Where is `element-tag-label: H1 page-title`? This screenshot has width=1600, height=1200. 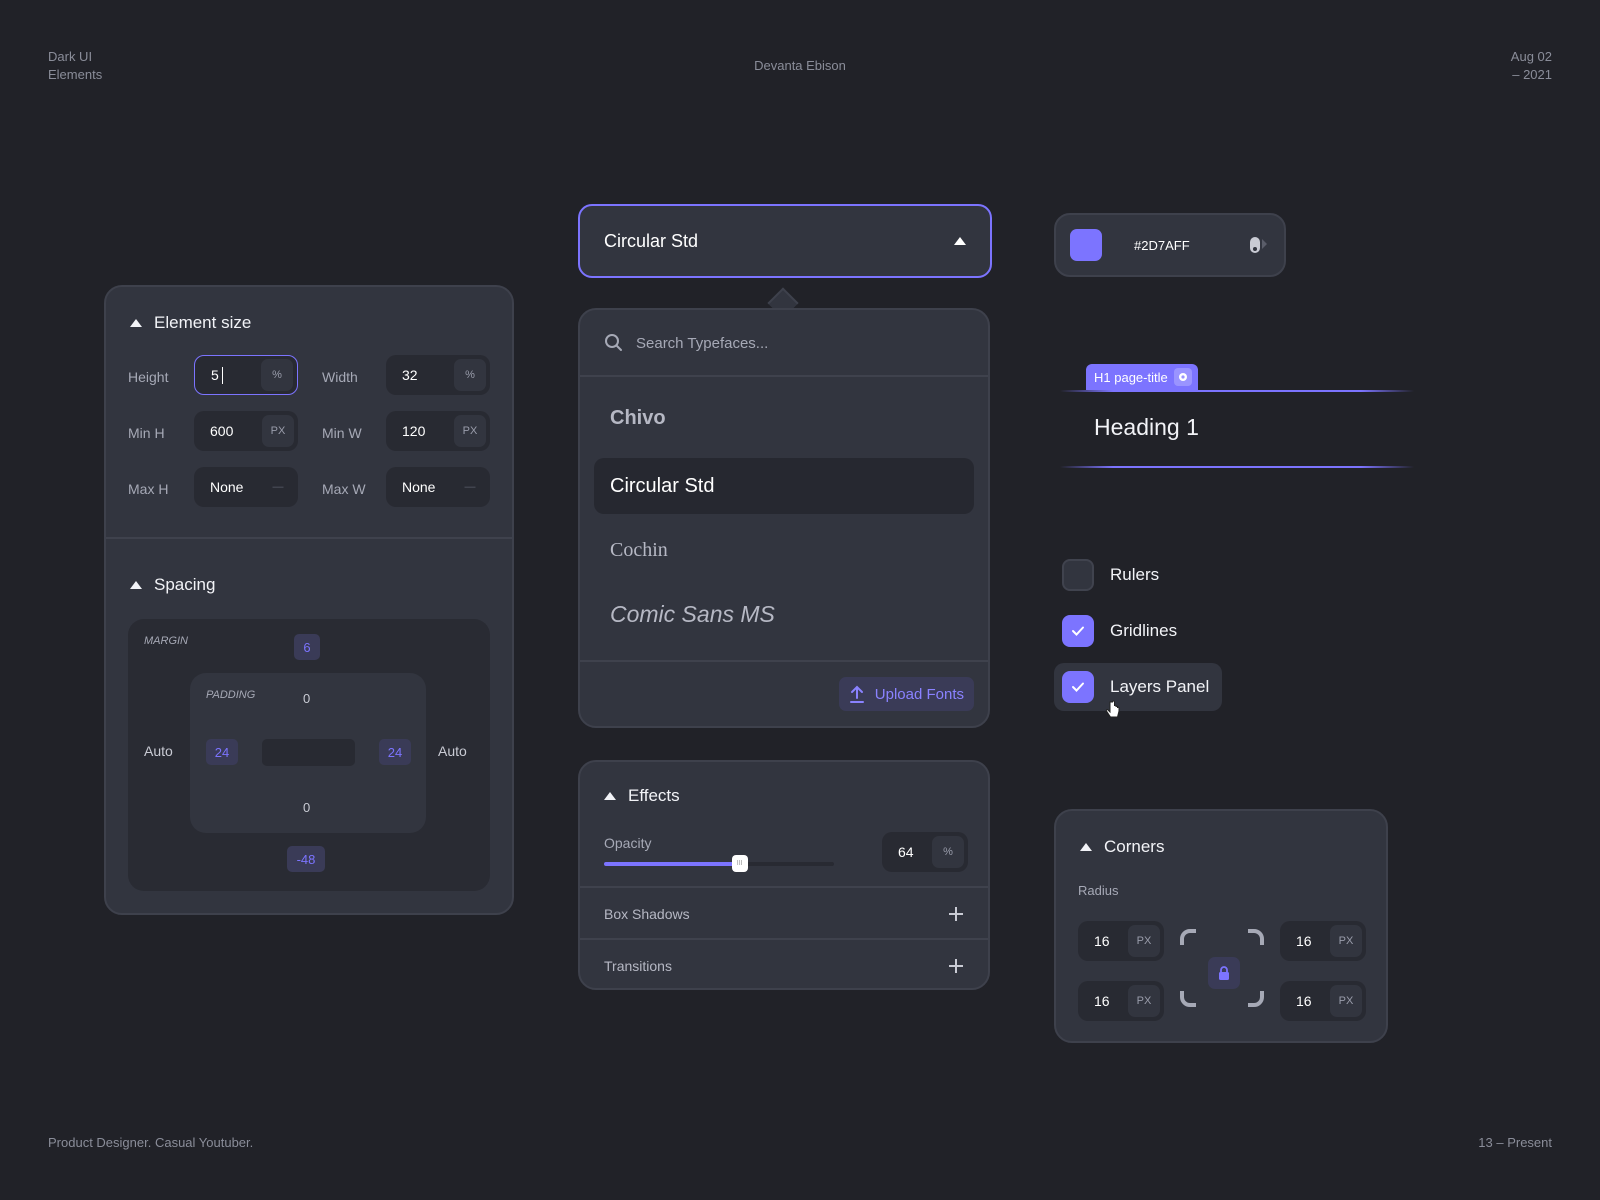 element-tag-label: H1 page-title is located at coordinates (1131, 377).